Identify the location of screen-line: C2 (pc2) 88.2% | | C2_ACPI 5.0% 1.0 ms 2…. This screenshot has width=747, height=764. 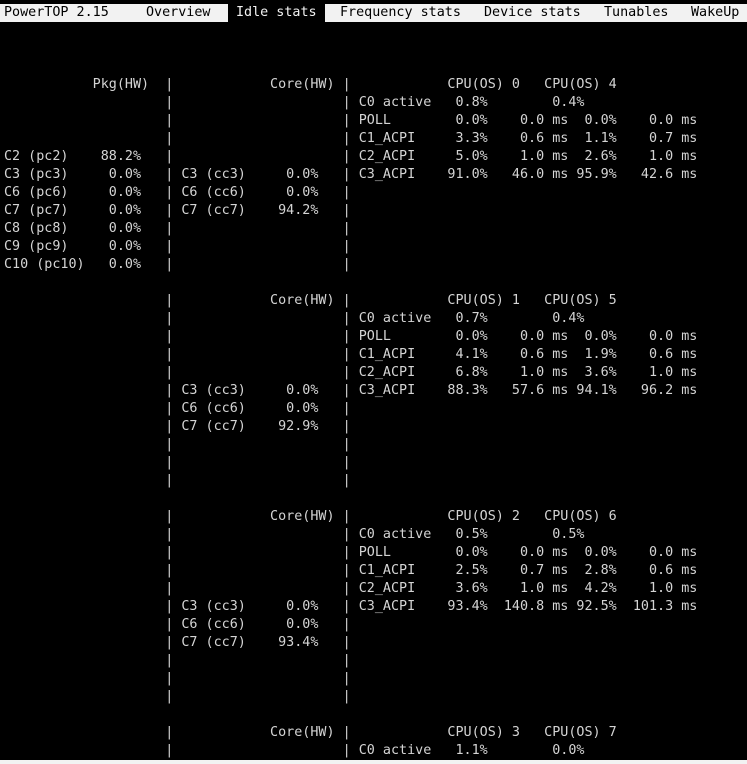
(351, 156).